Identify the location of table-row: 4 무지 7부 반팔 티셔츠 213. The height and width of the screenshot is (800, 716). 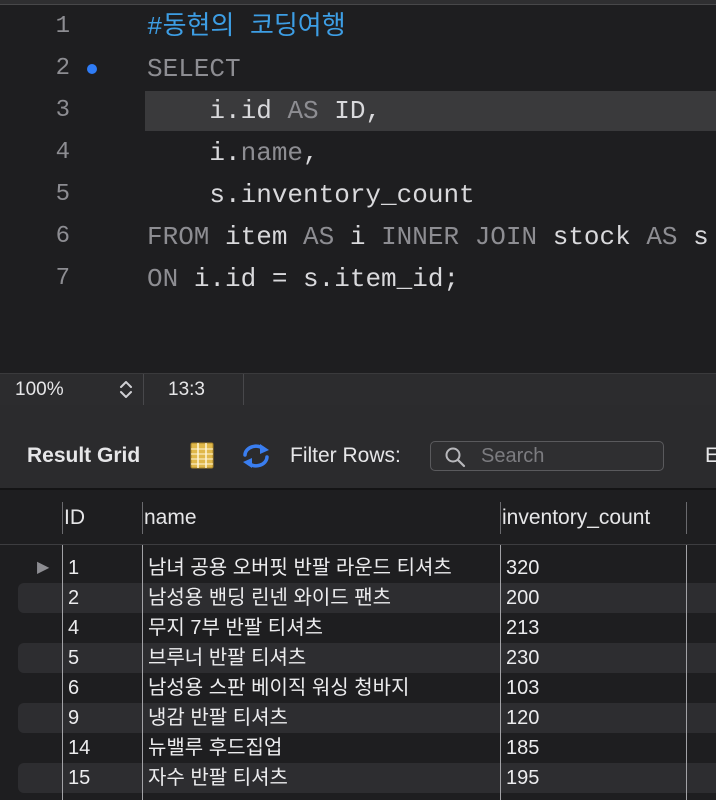
(358, 628).